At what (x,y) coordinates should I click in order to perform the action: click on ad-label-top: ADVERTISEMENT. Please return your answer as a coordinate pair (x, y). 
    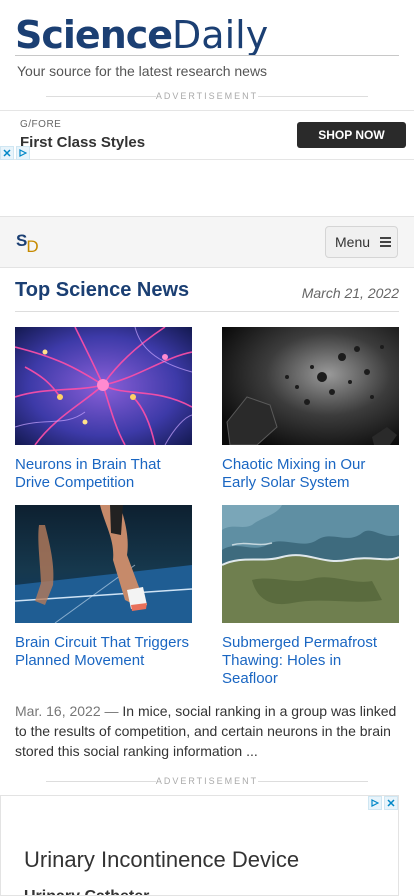
    Looking at the image, I should click on (207, 96).